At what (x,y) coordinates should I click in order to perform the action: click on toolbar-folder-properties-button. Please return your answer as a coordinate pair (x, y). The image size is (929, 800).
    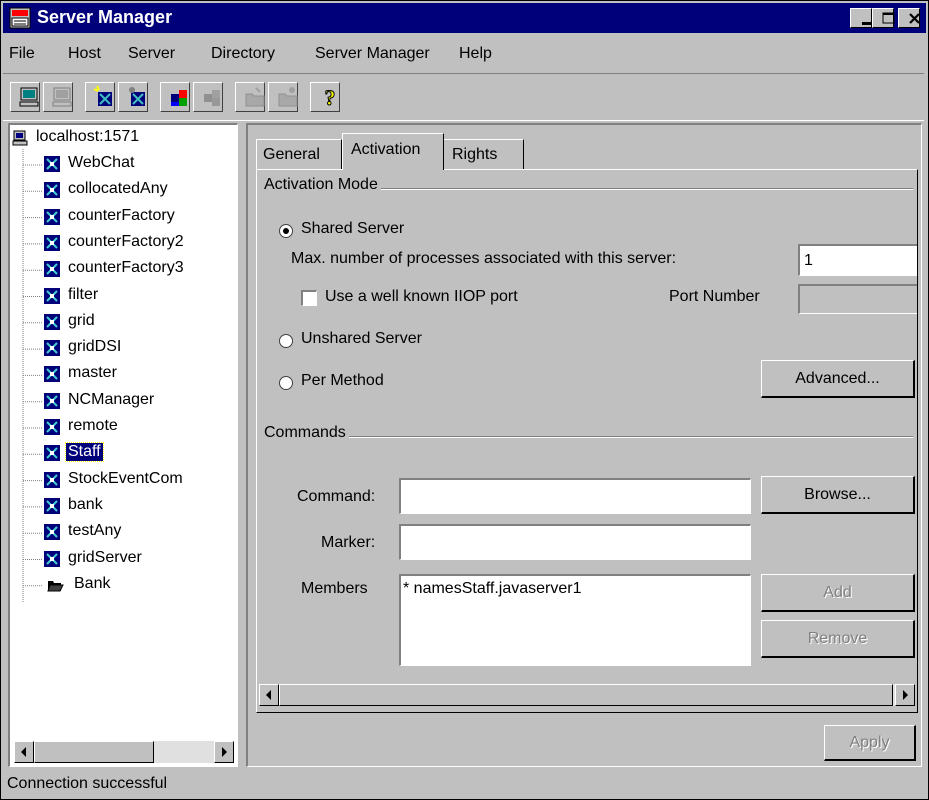
    Looking at the image, I should click on (283, 97).